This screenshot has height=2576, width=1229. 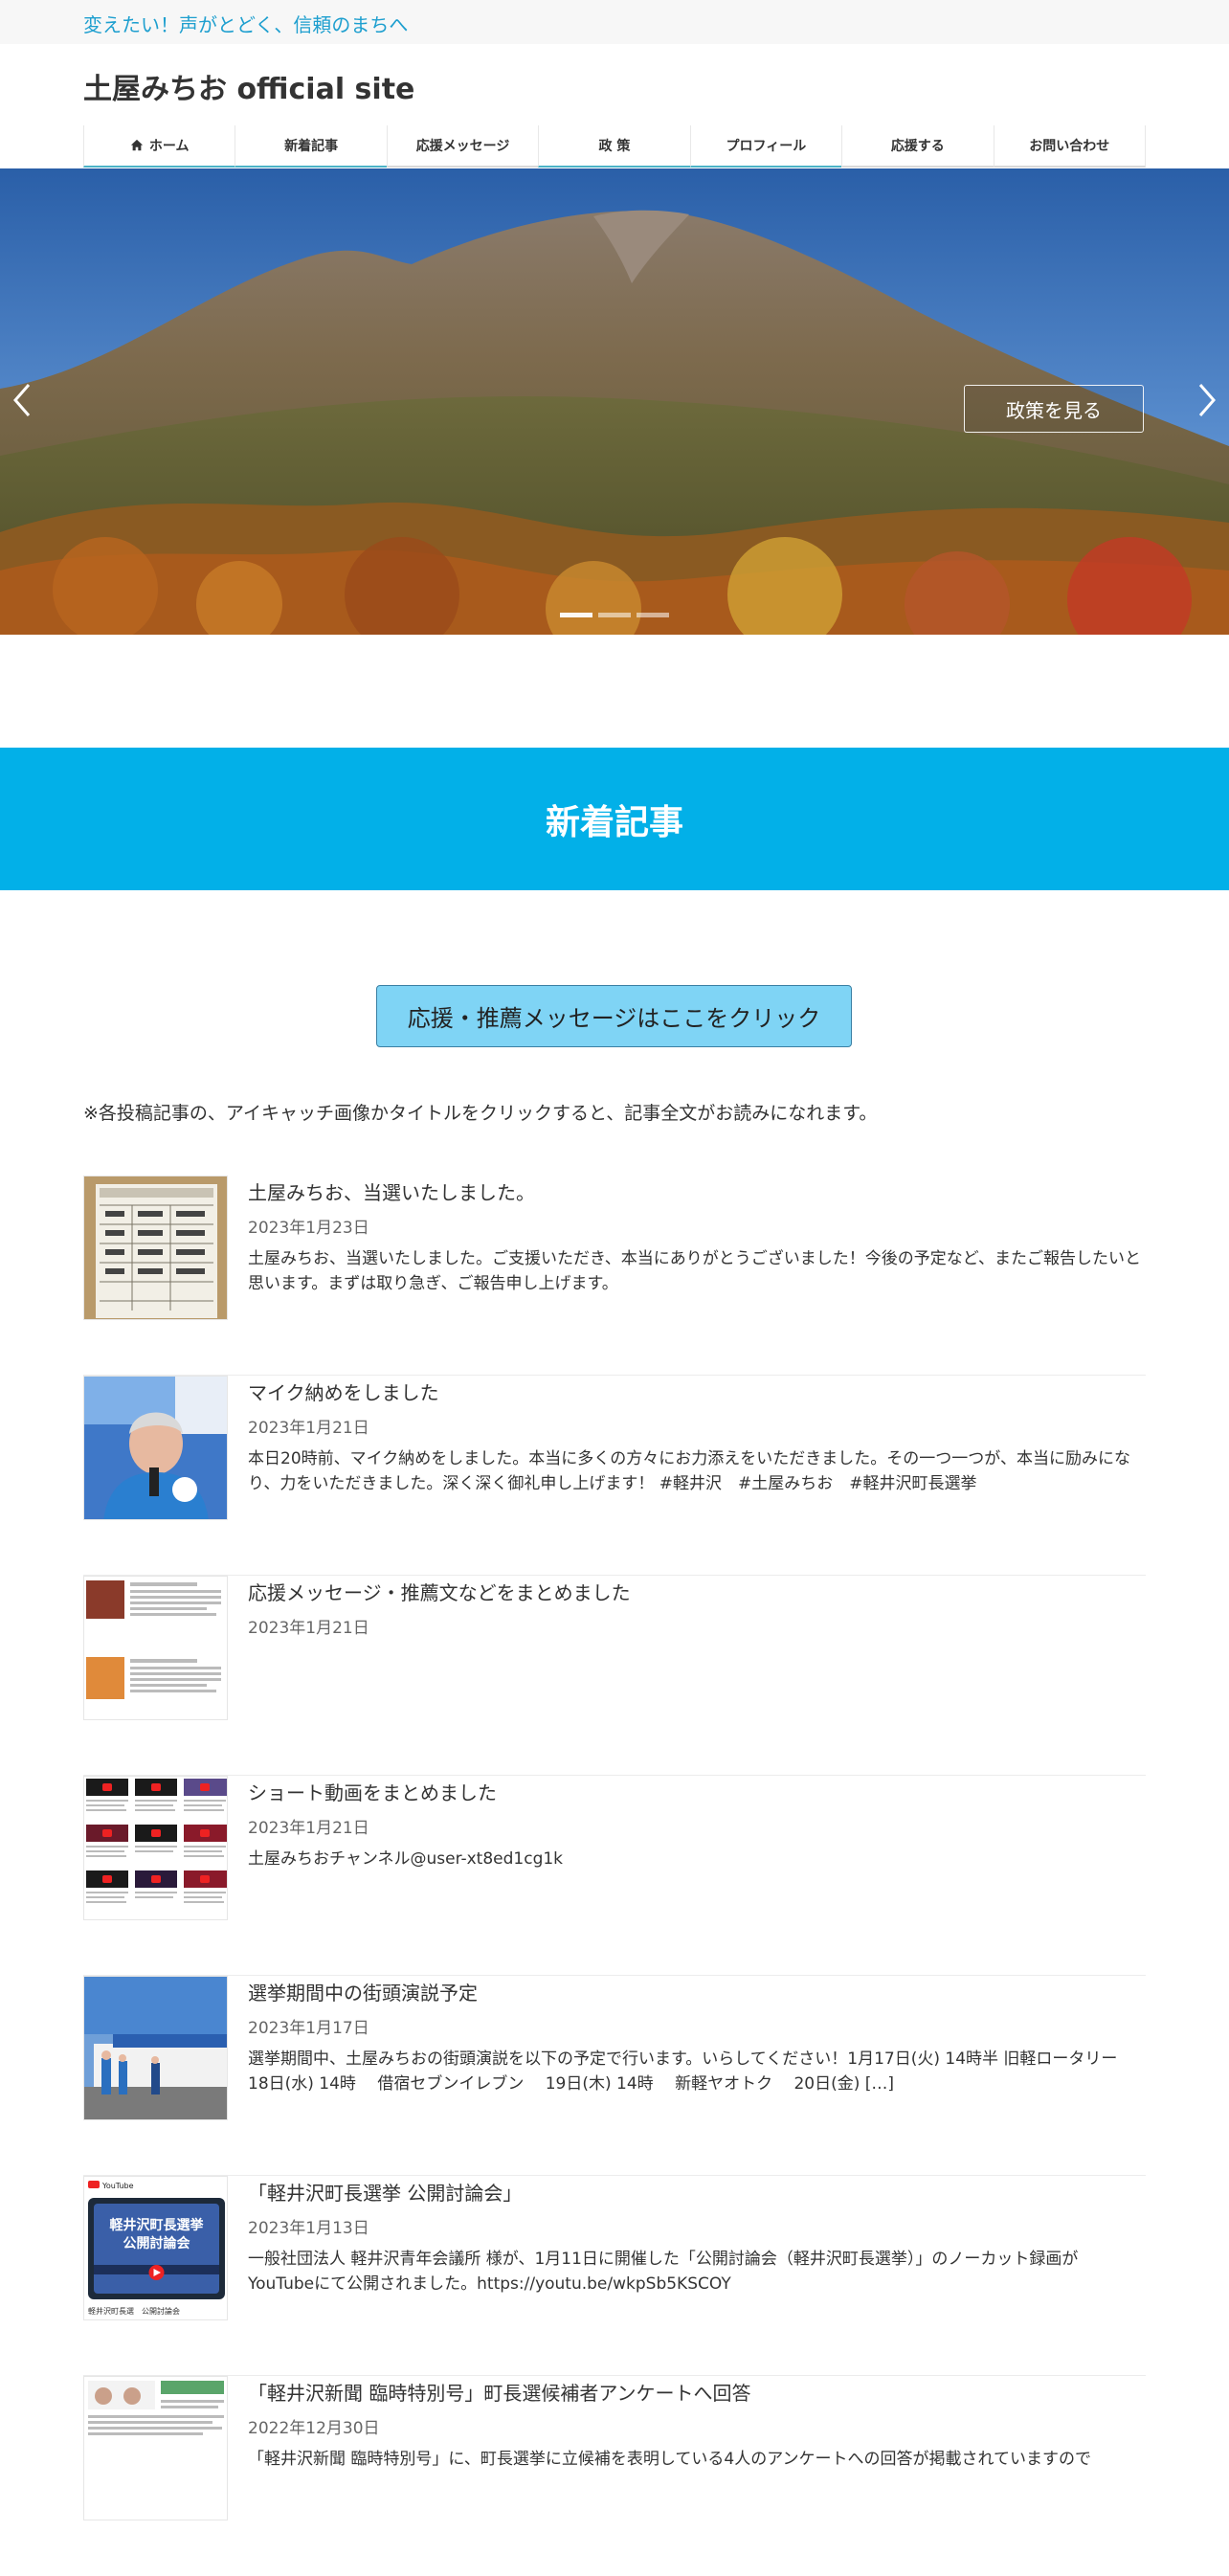 What do you see at coordinates (343, 1392) in the screenshot?
I see `post-title: マイク納めをしました` at bounding box center [343, 1392].